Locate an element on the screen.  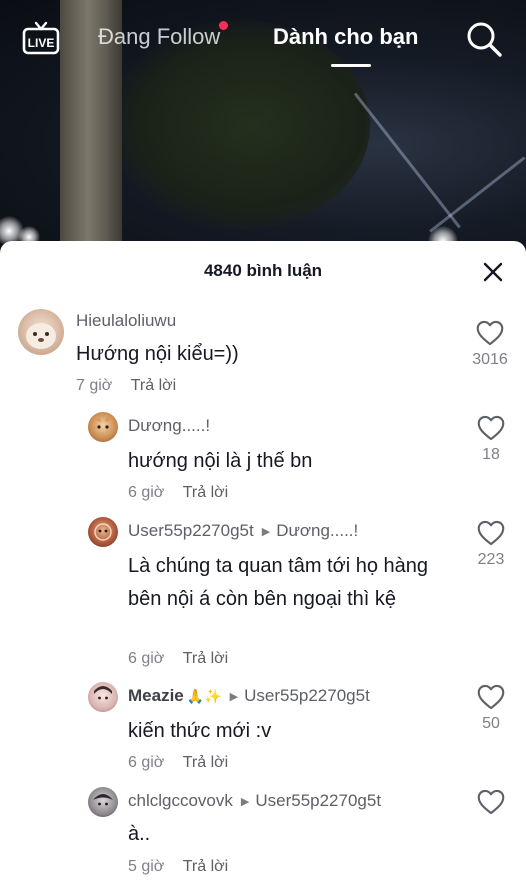
username-text: Hieulaloliuwu is located at coordinates (126, 320).